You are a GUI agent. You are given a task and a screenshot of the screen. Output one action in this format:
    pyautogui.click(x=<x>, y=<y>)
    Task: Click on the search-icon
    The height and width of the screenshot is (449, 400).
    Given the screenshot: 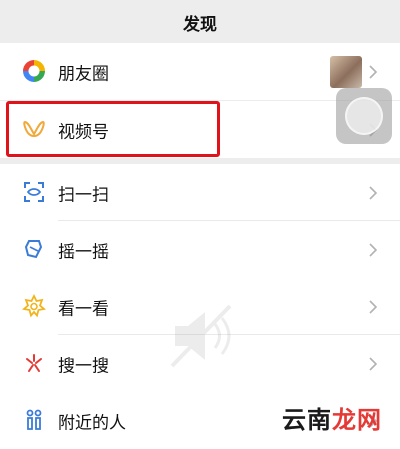 What is the action you would take?
    pyautogui.click(x=34, y=363)
    